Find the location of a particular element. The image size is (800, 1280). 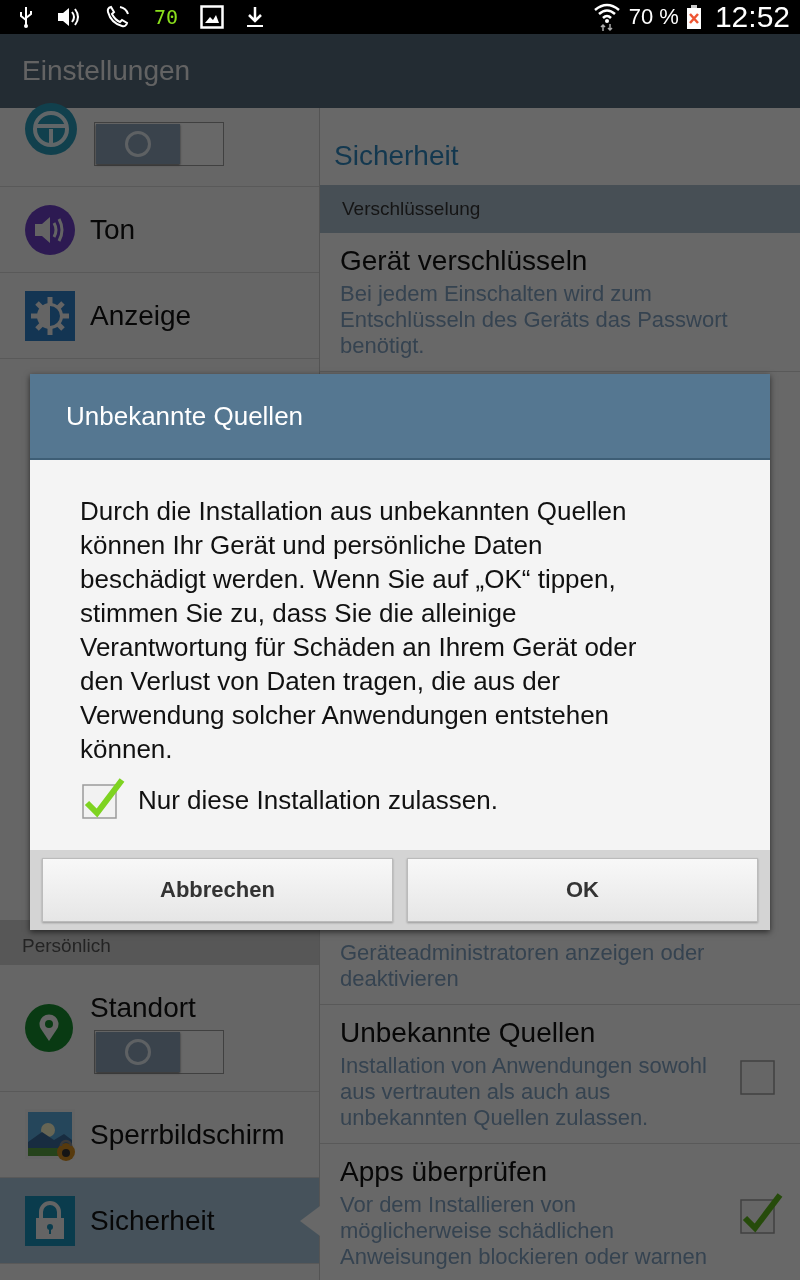

download-icon is located at coordinates (255, 17).